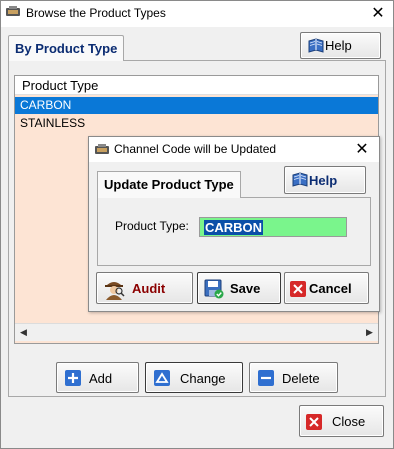  I want to click on product-type-label: Product Type:, so click(152, 226).